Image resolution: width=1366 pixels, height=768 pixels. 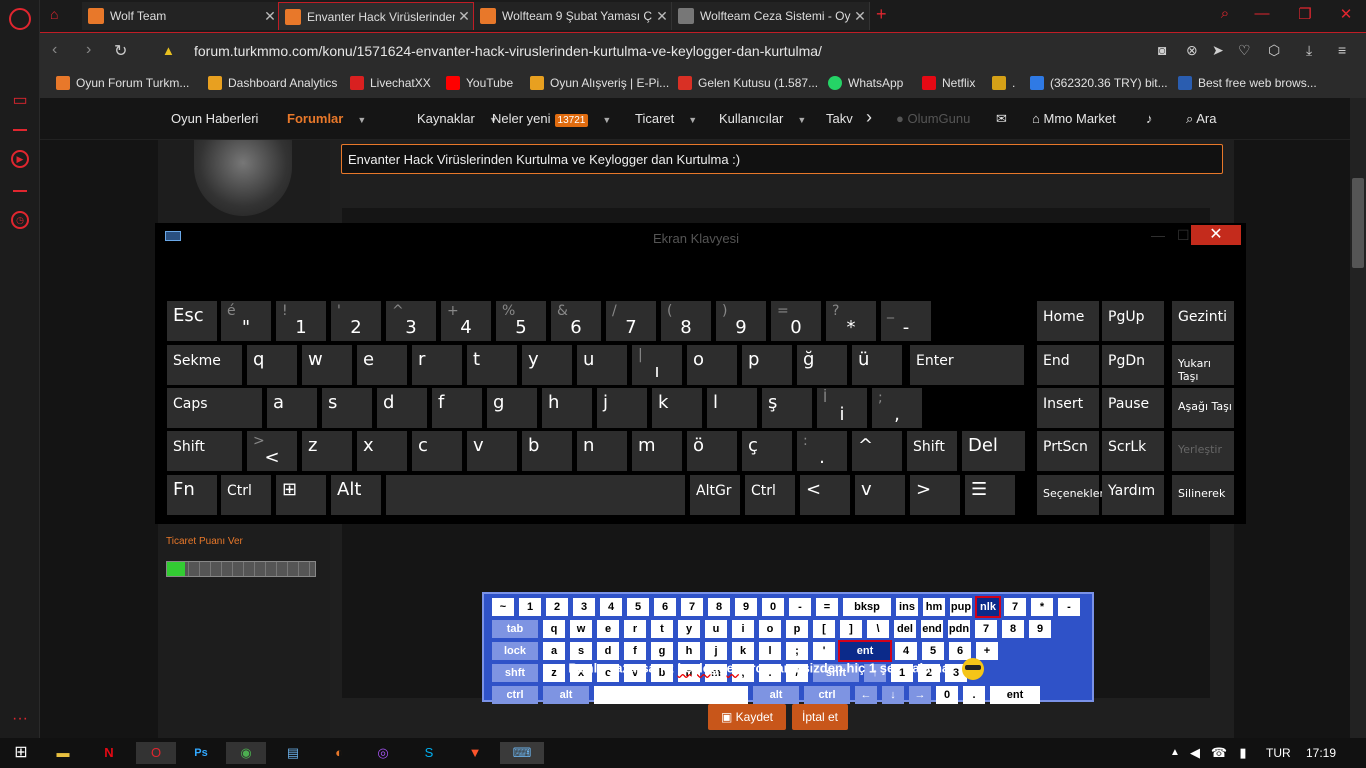 What do you see at coordinates (1001, 119) in the screenshot?
I see `mail-icon: ✉` at bounding box center [1001, 119].